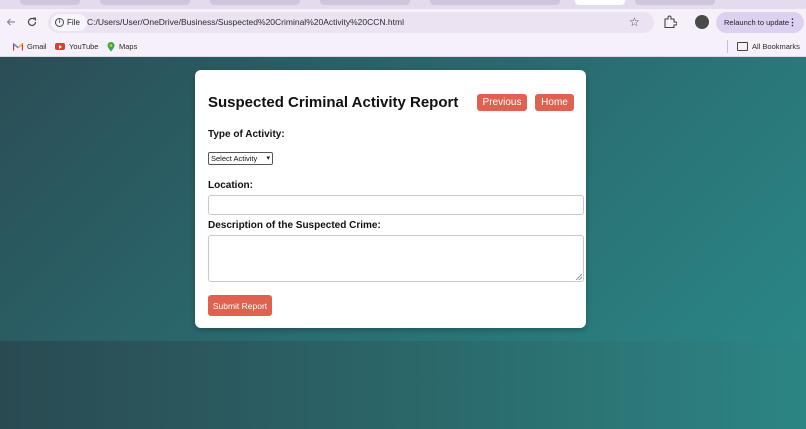  What do you see at coordinates (230, 185) in the screenshot?
I see `location-label: Location:` at bounding box center [230, 185].